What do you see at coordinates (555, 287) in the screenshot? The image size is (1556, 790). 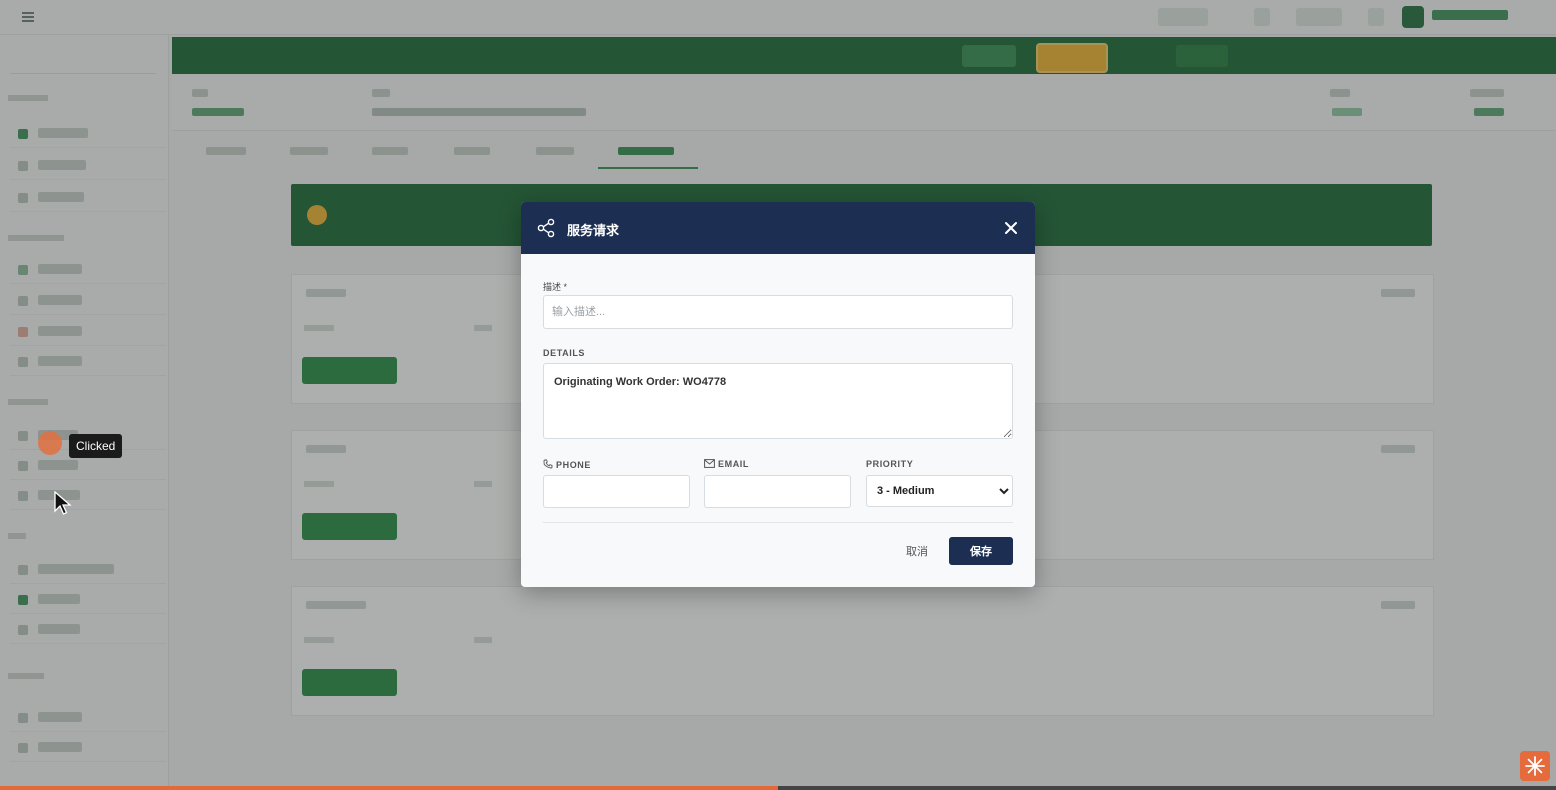 I see `description-label: 描述 *` at bounding box center [555, 287].